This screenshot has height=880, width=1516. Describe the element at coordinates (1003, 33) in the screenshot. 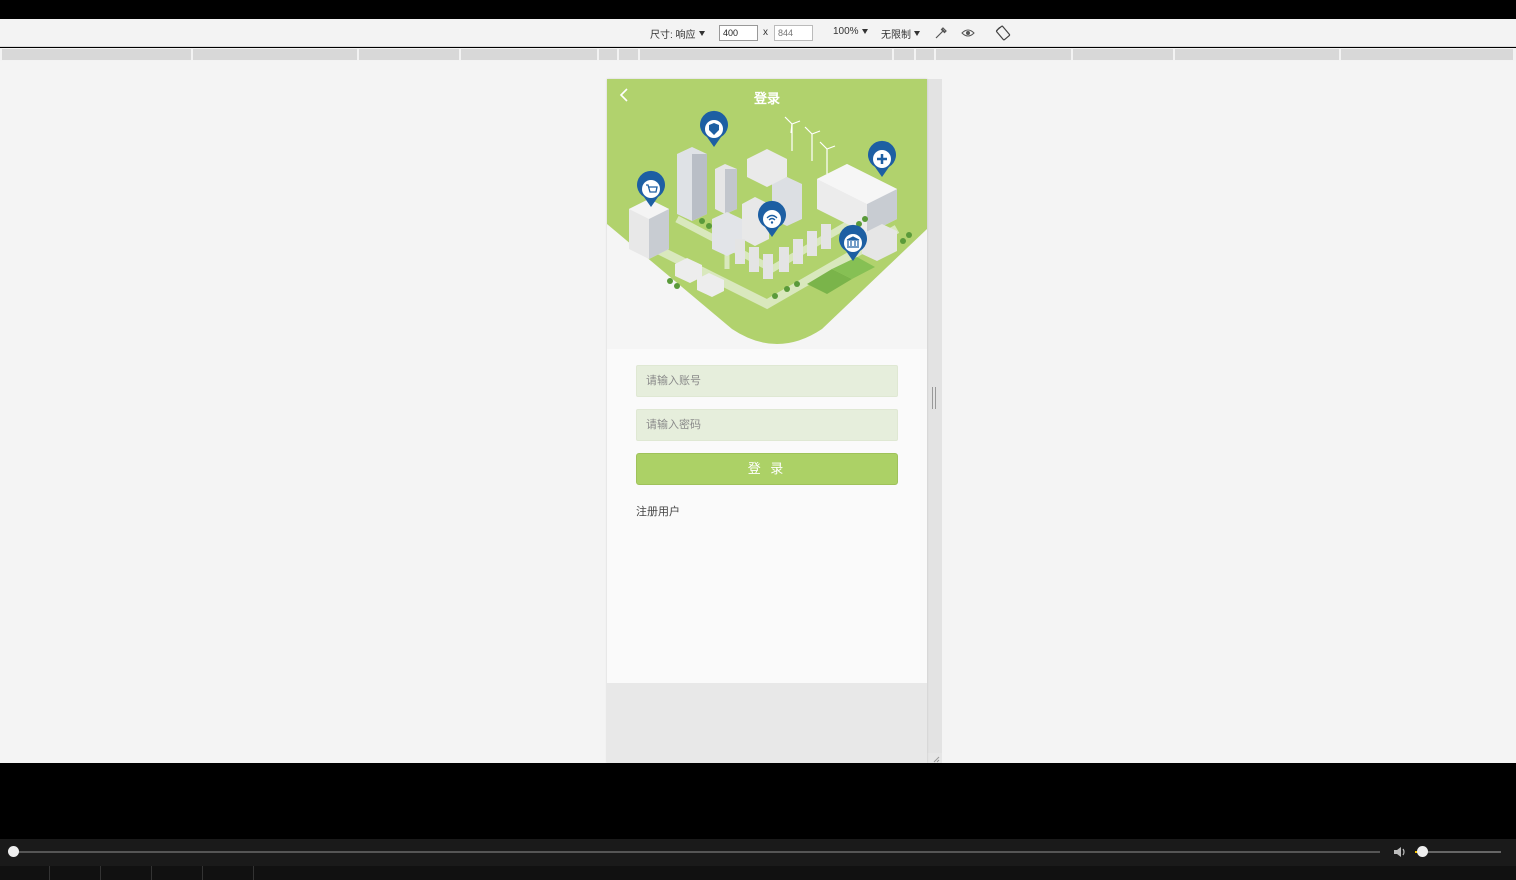

I see `rotate-icon` at that location.